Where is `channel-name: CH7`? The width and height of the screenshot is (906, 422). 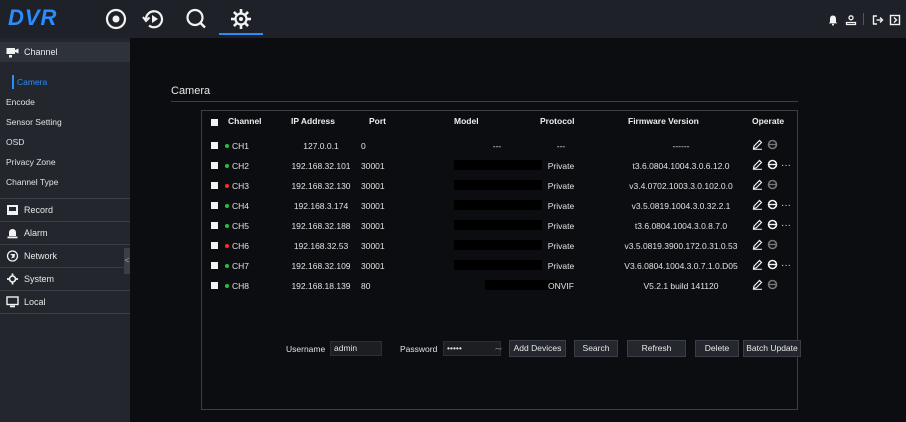
channel-name: CH7 is located at coordinates (241, 266).